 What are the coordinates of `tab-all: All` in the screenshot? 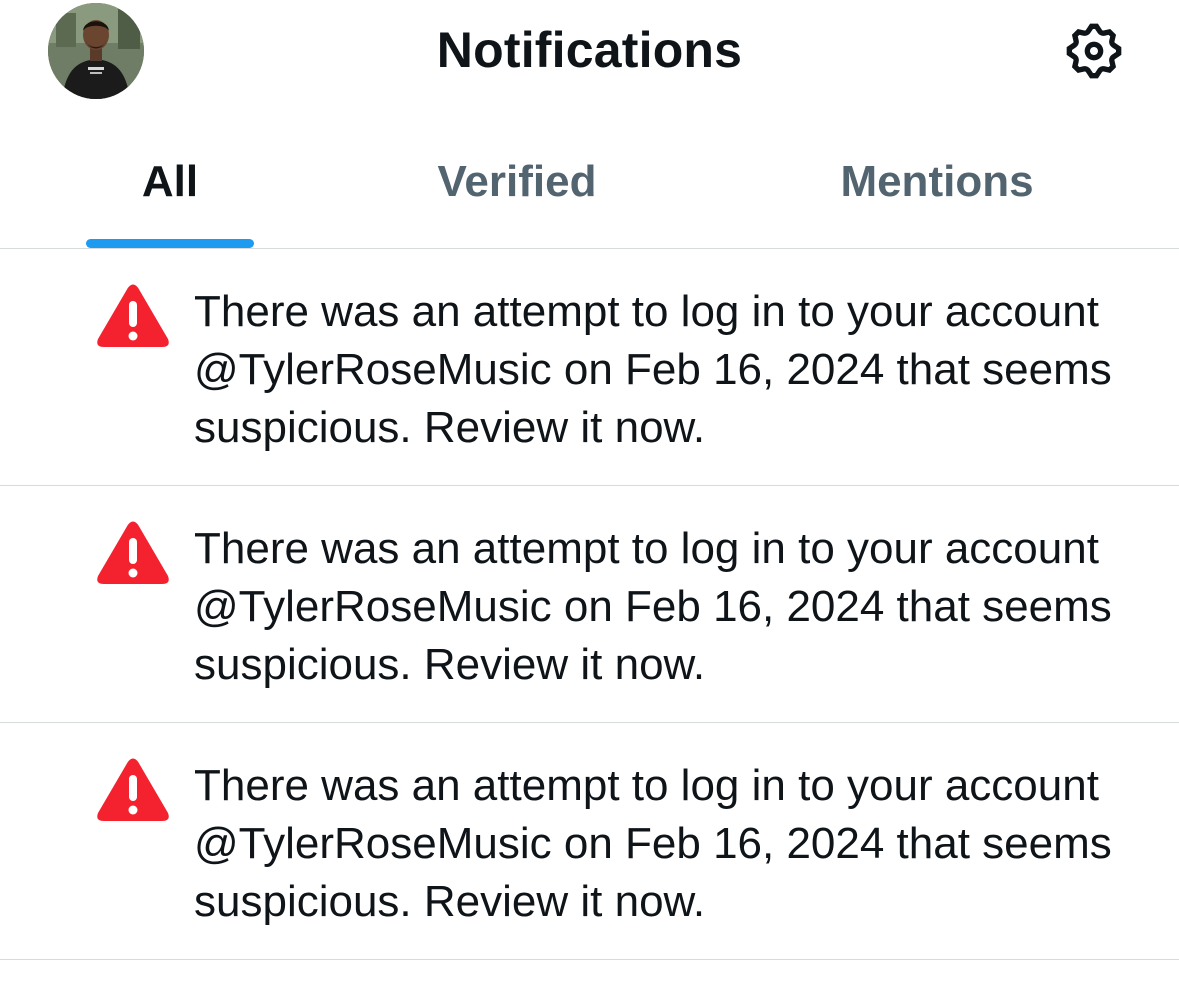 It's located at (170, 179).